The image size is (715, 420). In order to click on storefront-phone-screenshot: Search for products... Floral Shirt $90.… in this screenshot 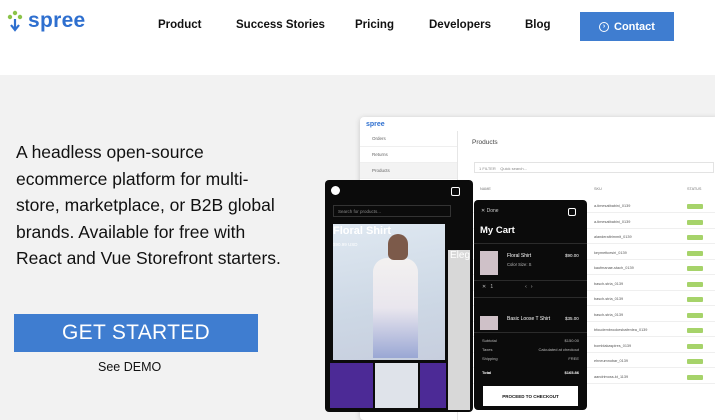, I will do `click(399, 296)`.